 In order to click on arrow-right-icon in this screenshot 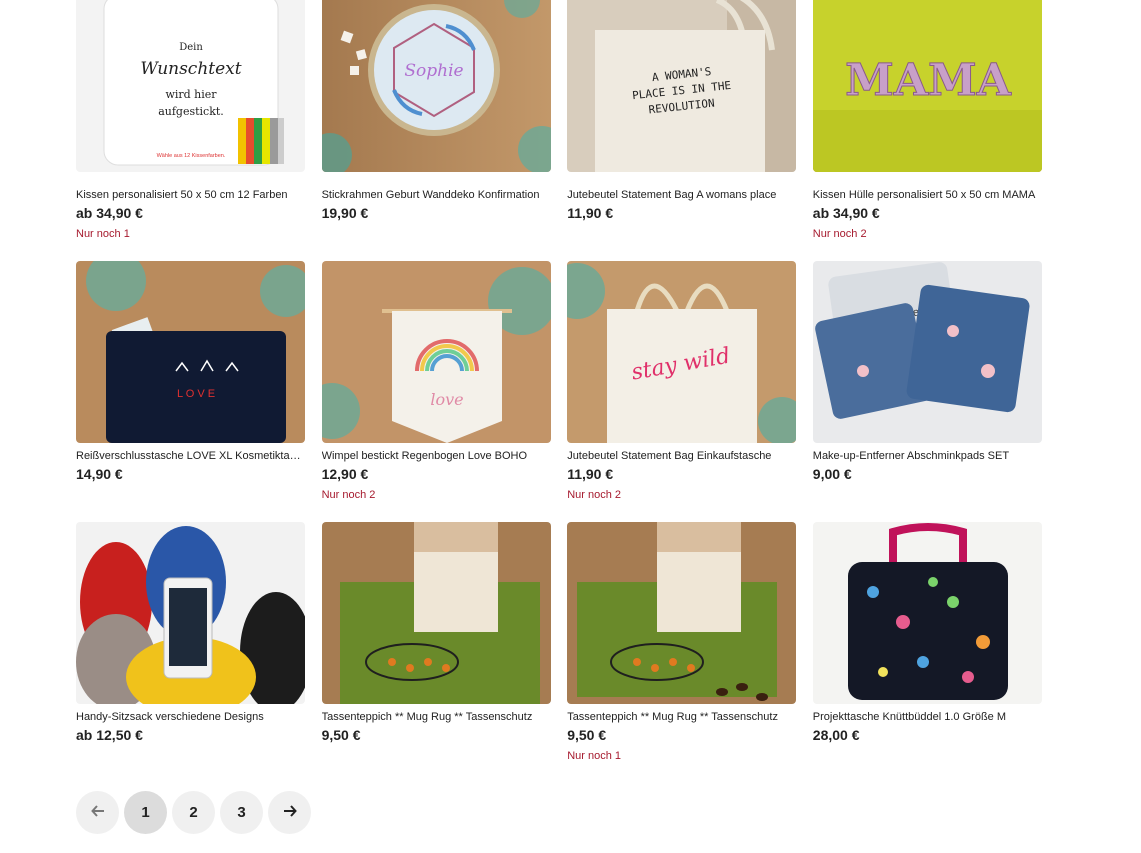, I will do `click(290, 813)`.